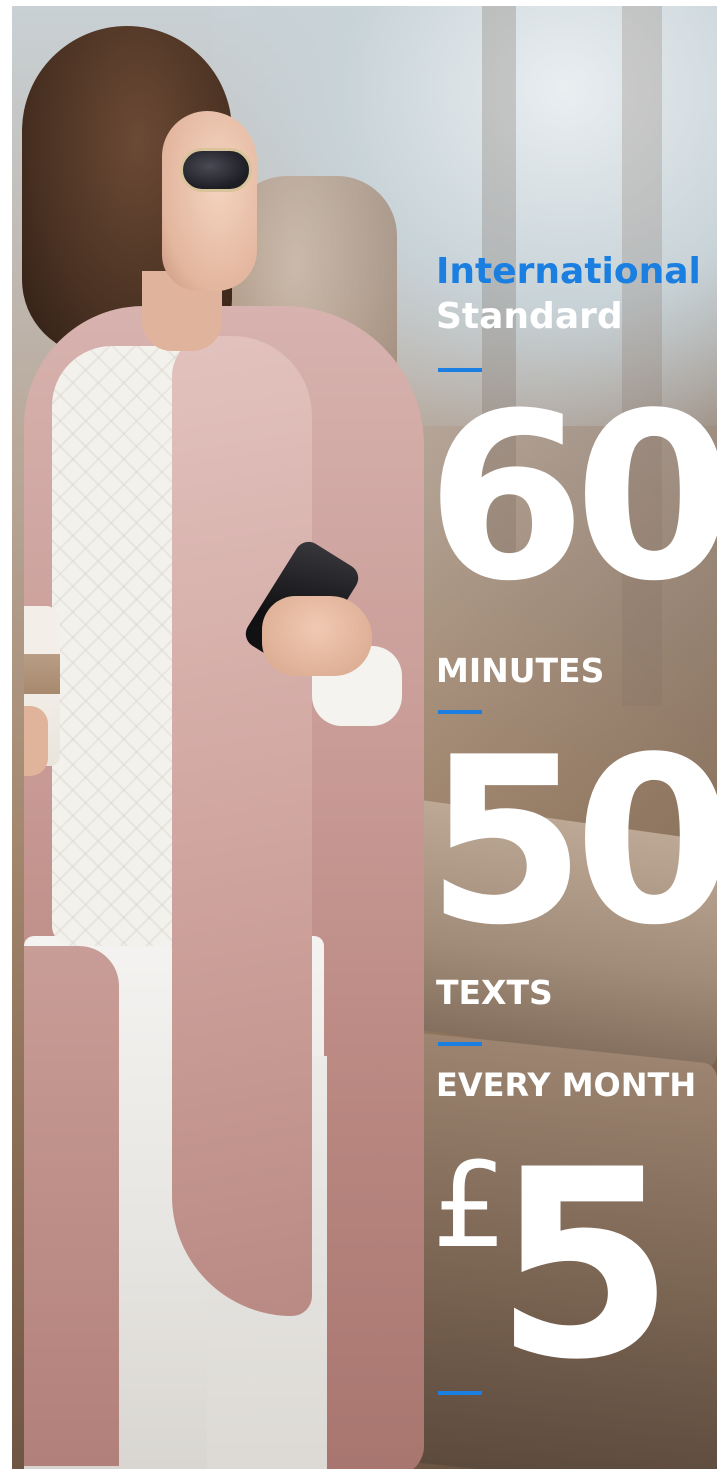  What do you see at coordinates (568, 271) in the screenshot?
I see `plan-name-line1: International` at bounding box center [568, 271].